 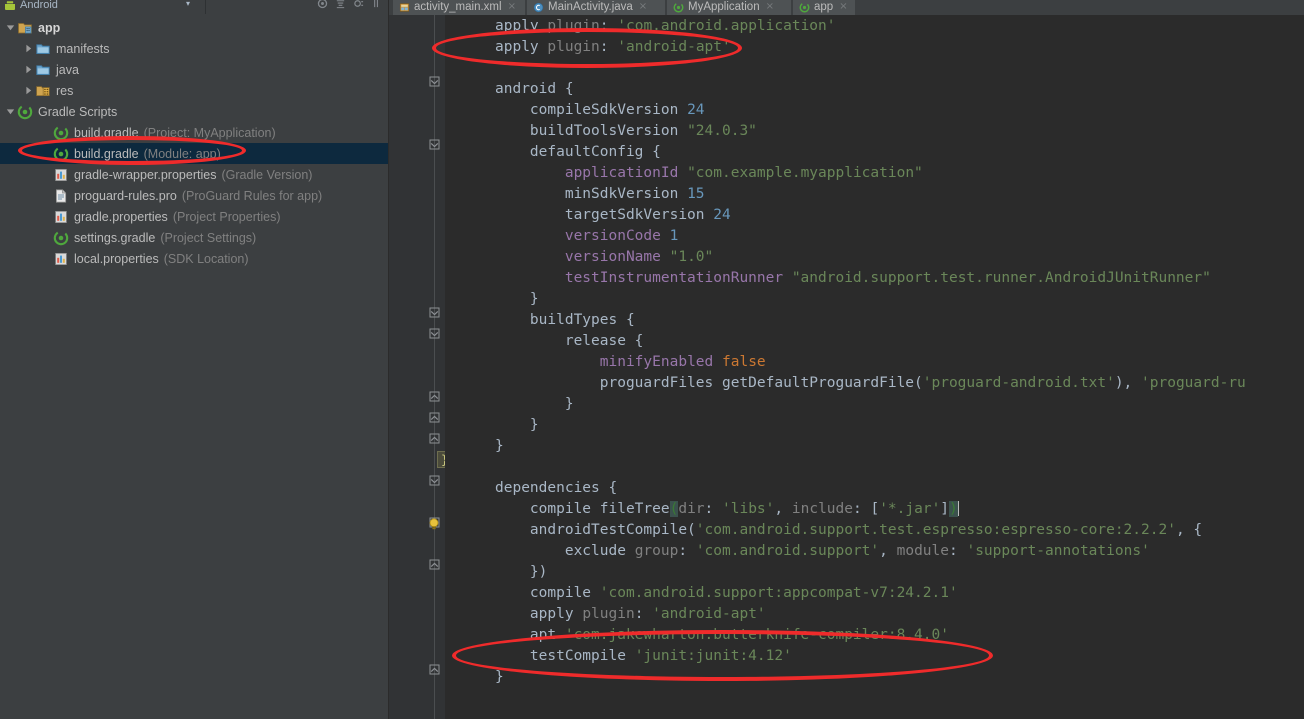 I want to click on tree-row-gradle-scripts: Gradle Scripts, so click(x=194, y=111).